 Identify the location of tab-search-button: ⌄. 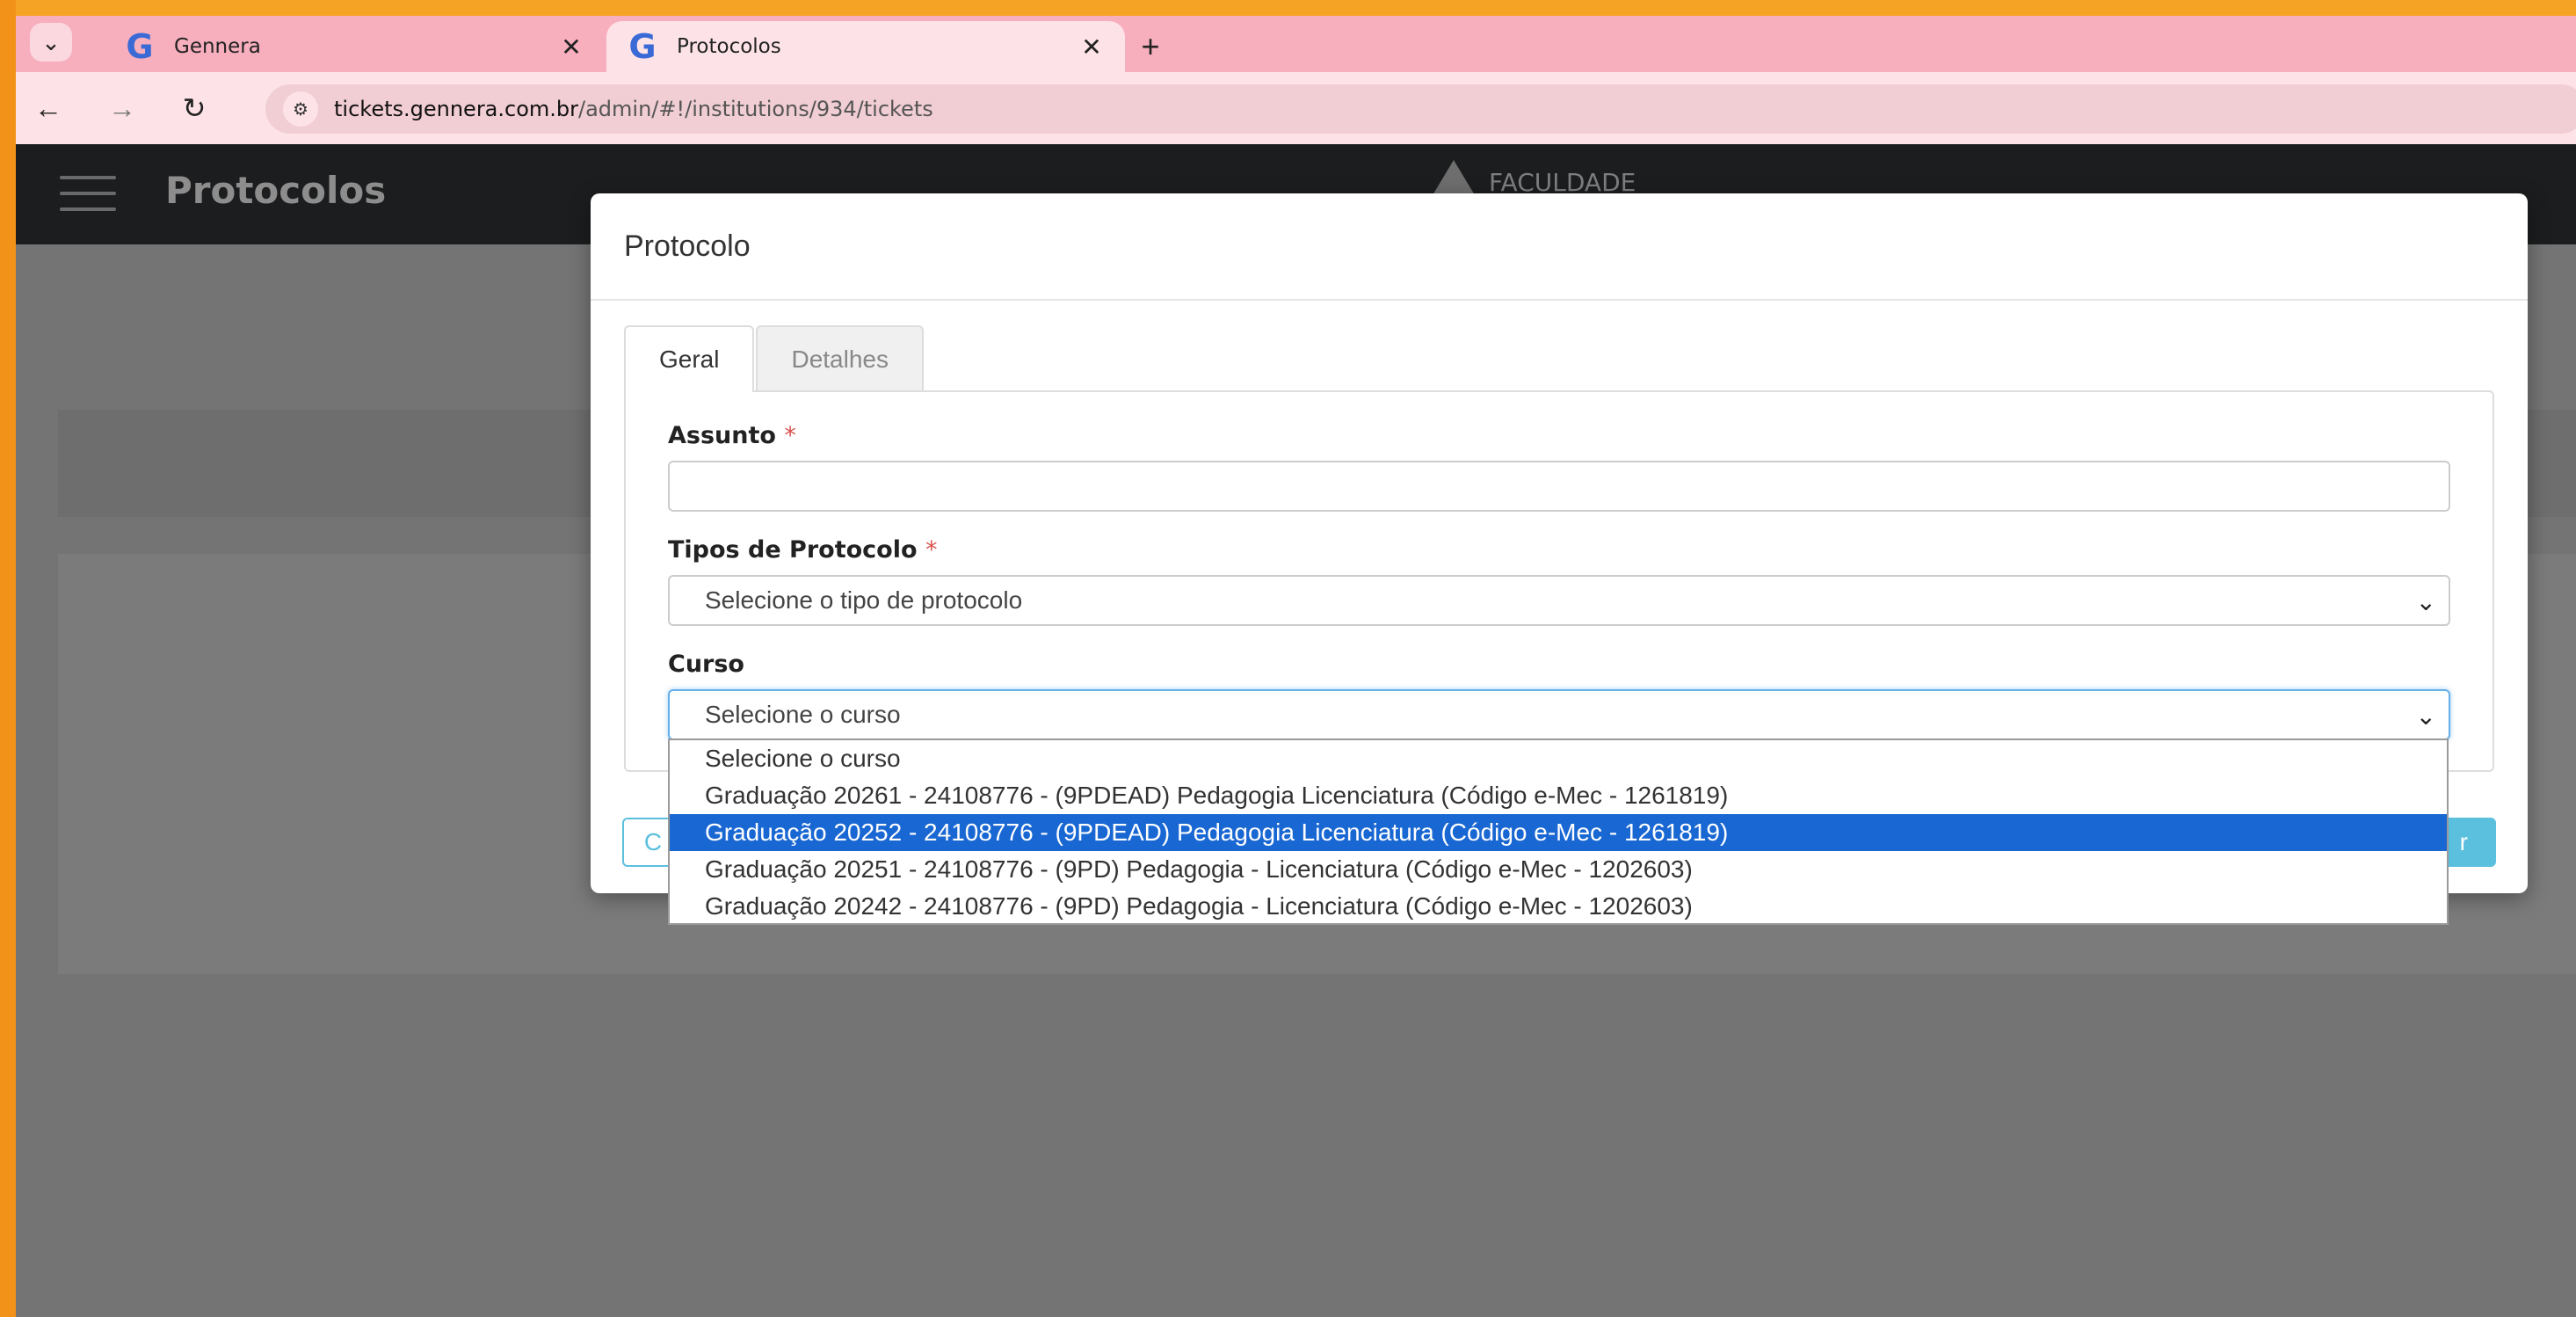
(51, 42).